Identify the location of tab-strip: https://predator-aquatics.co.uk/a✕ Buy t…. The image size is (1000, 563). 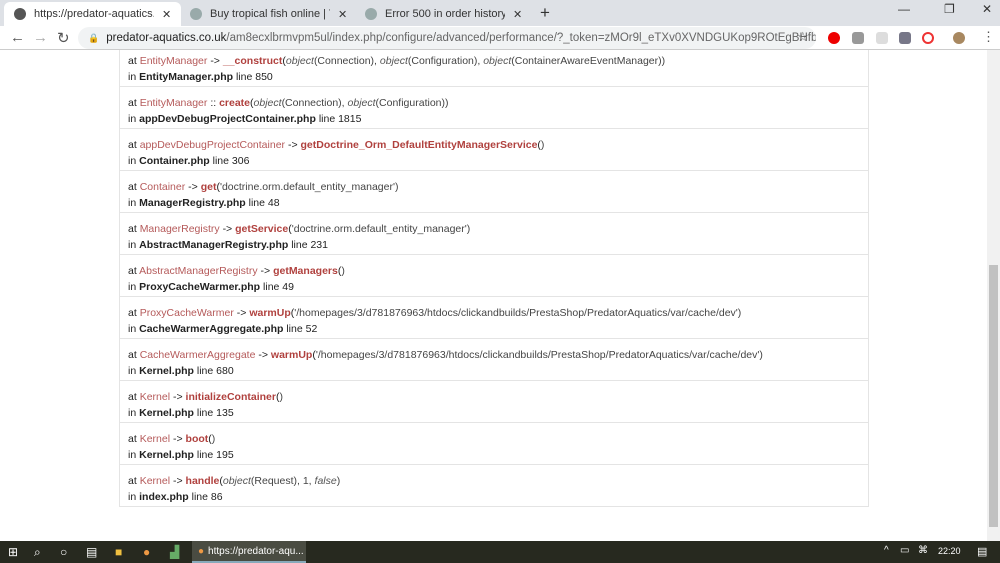
(500, 13).